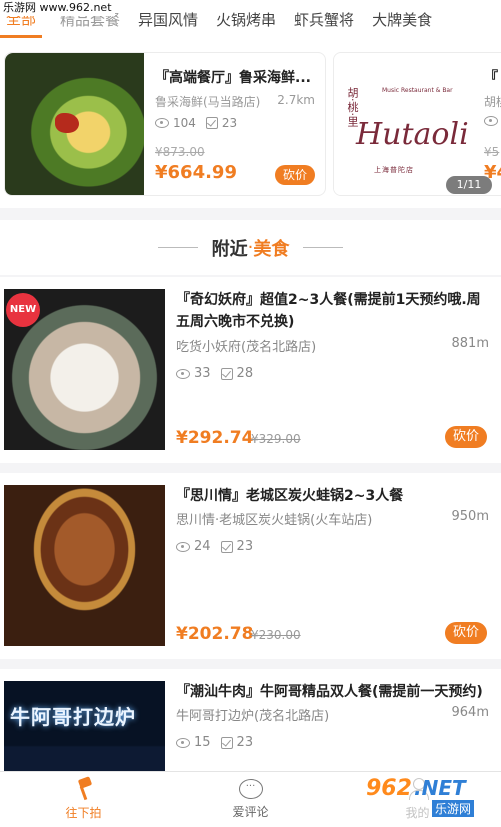  I want to click on carousel-pager: 1/11, so click(469, 185).